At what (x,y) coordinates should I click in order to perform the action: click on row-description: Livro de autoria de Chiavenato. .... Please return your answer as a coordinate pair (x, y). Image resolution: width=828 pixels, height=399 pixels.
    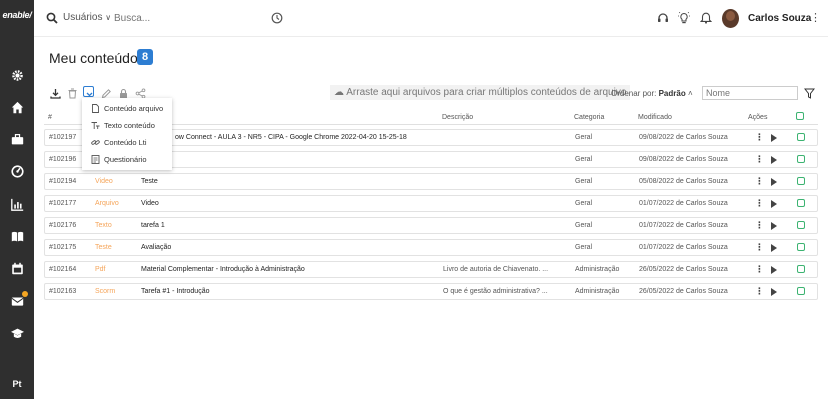
    Looking at the image, I should click on (496, 269).